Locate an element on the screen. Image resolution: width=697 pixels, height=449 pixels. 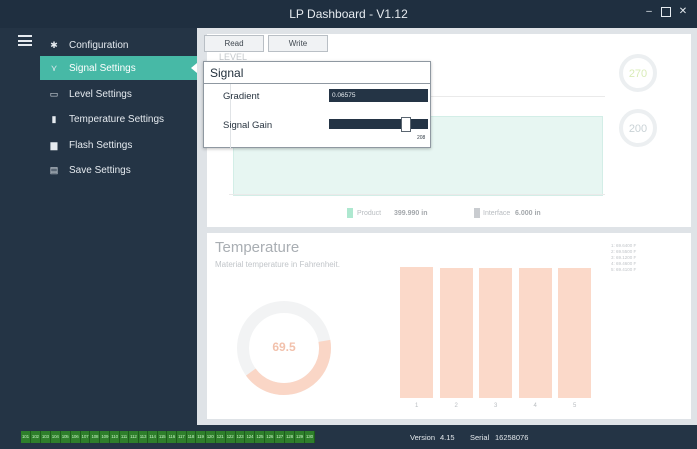
port-indicator: 117 is located at coordinates (182, 437).